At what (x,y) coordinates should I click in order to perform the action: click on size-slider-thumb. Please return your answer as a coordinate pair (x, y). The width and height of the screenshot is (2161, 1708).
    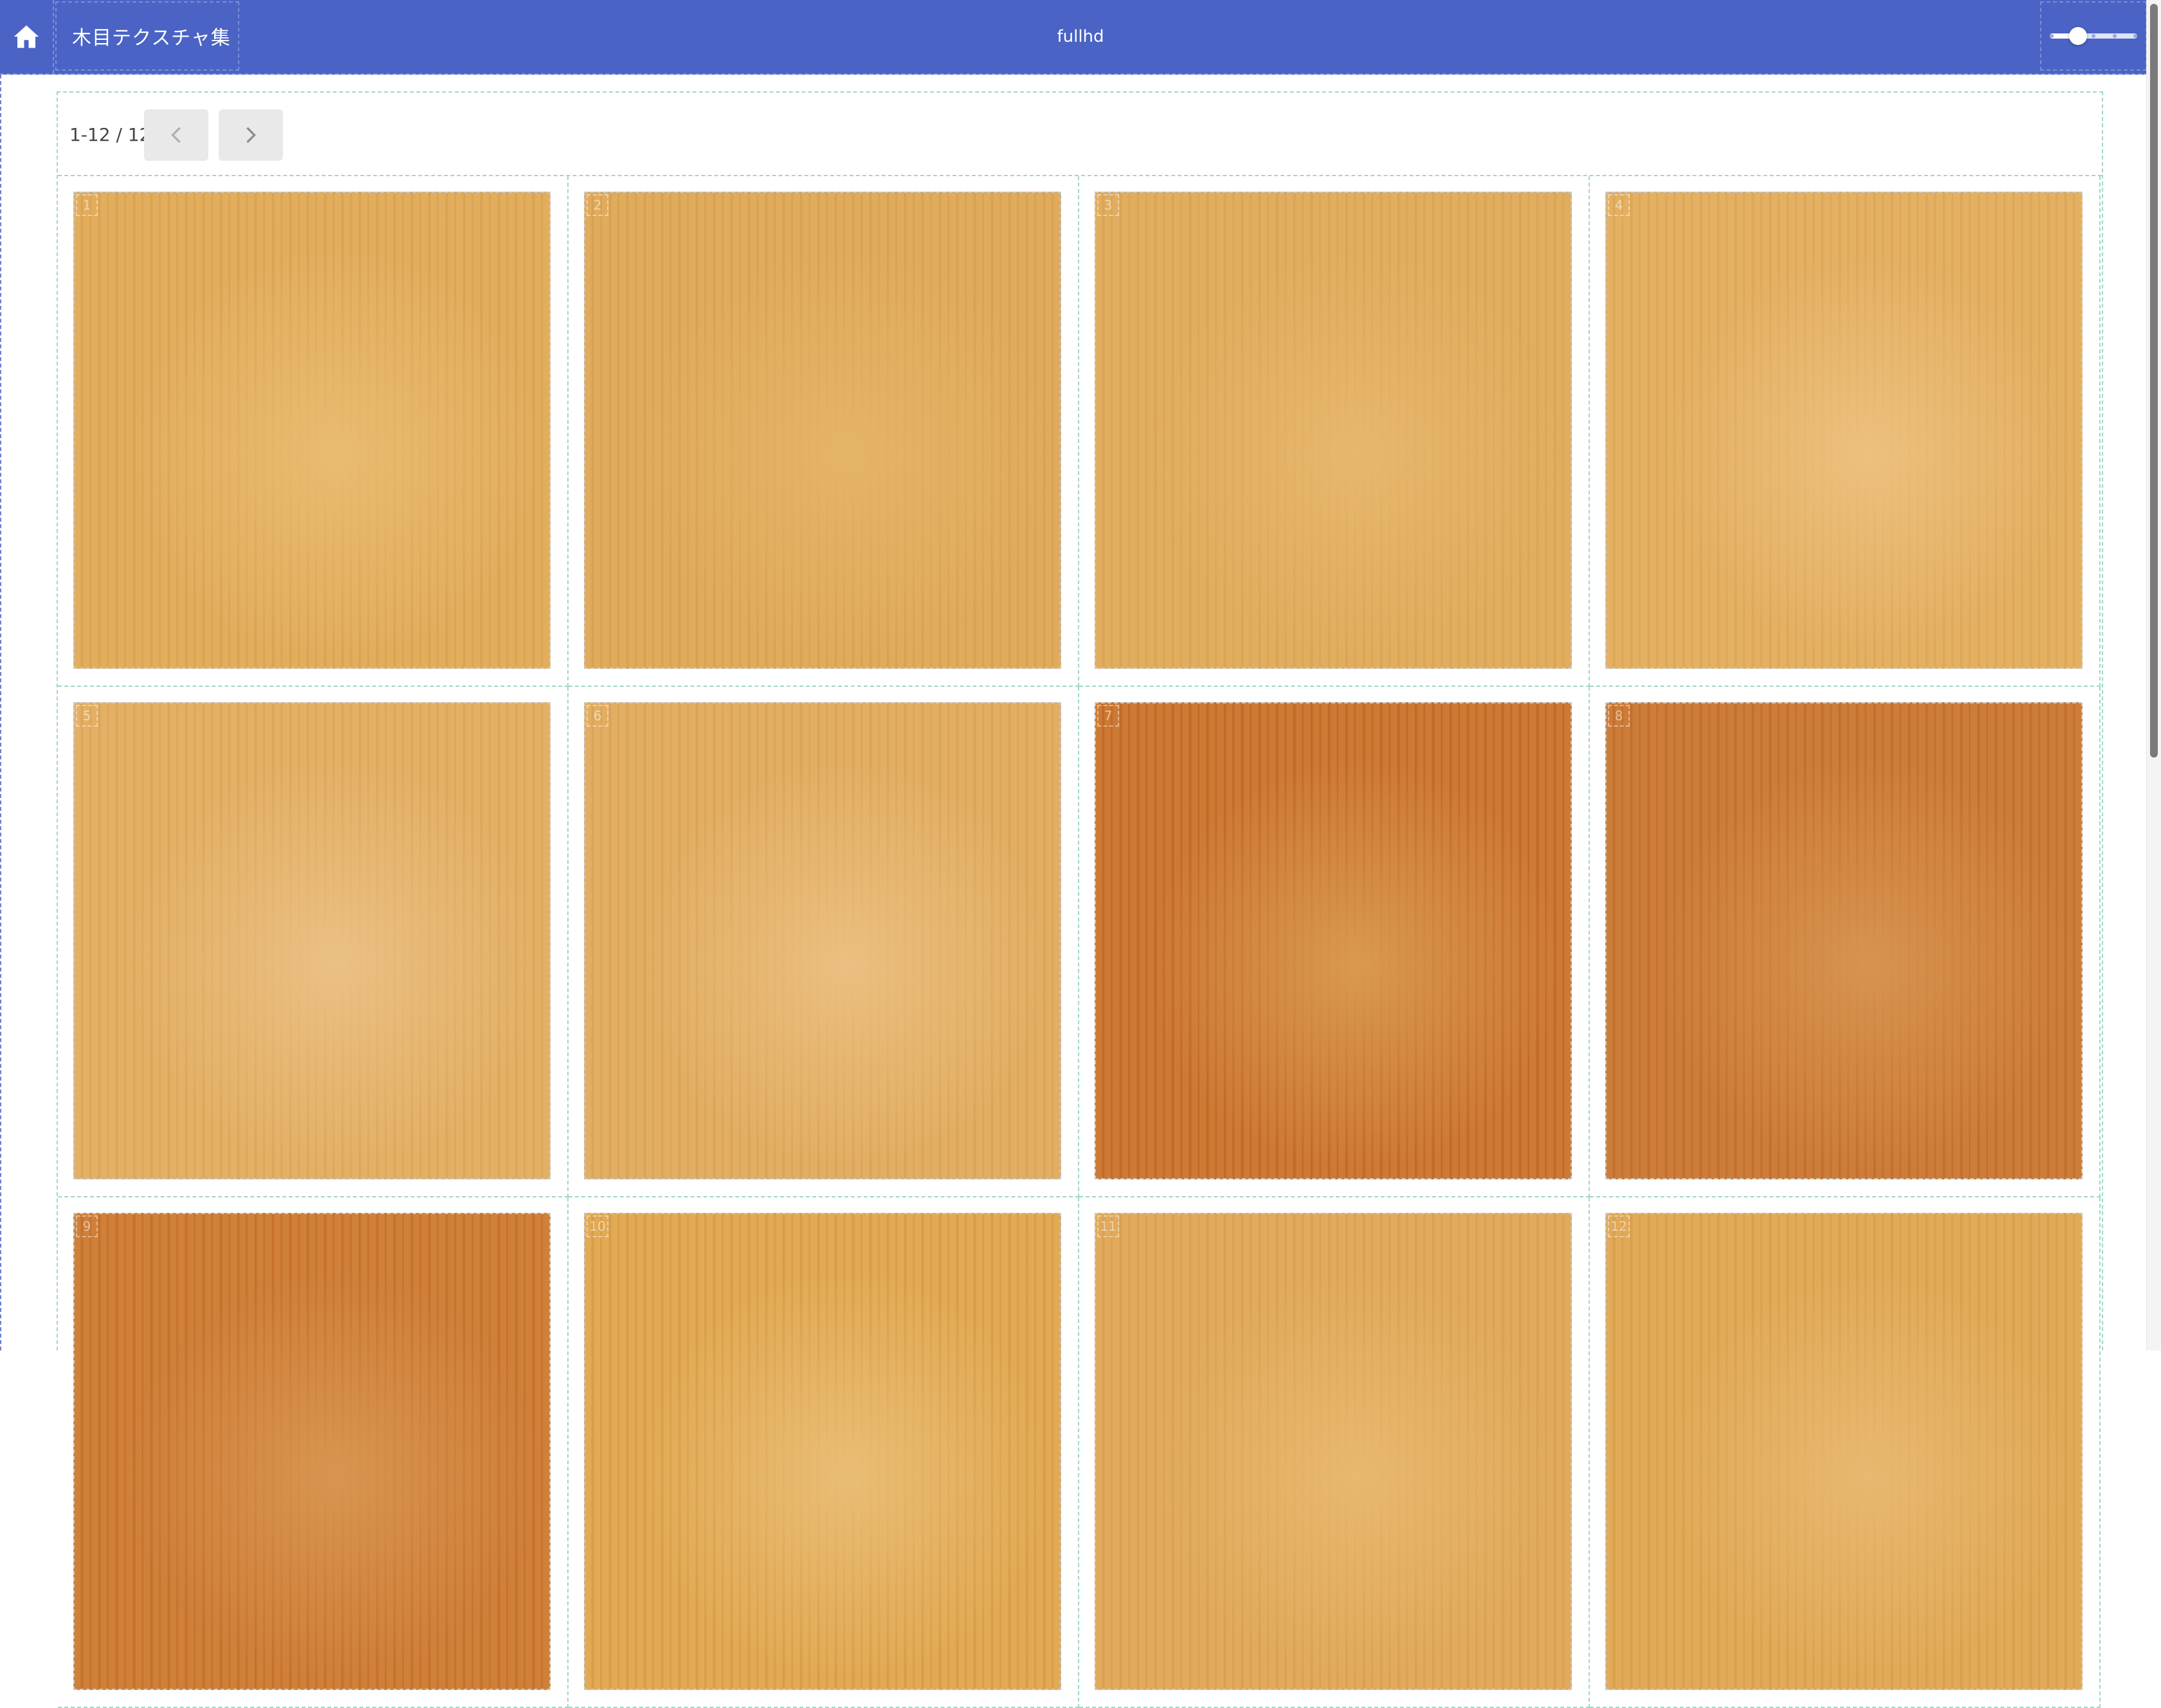
    Looking at the image, I should click on (2078, 36).